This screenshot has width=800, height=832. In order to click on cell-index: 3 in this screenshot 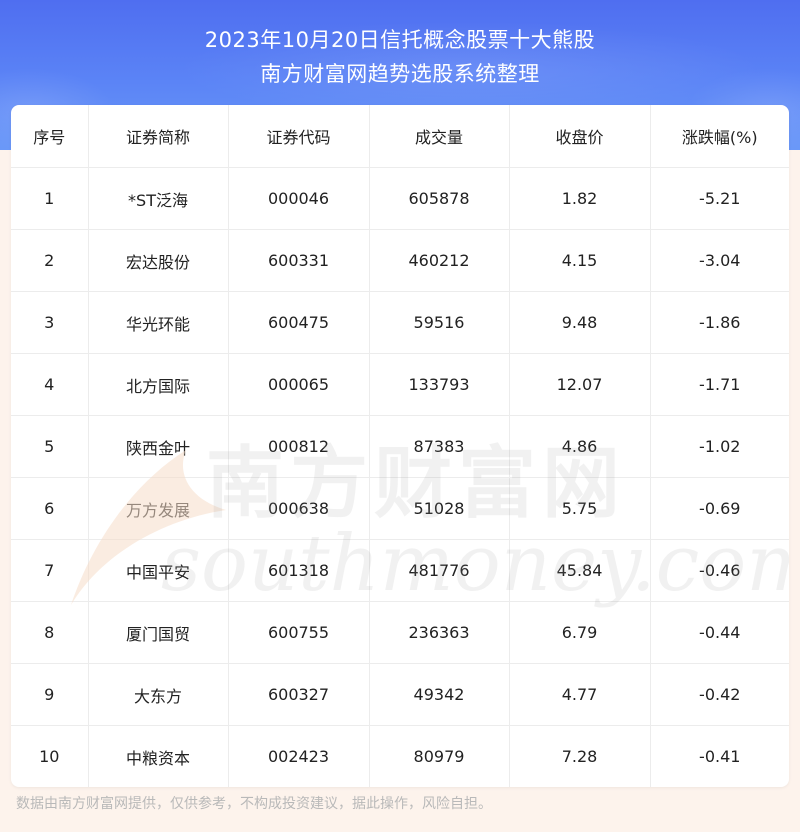, I will do `click(50, 322)`.